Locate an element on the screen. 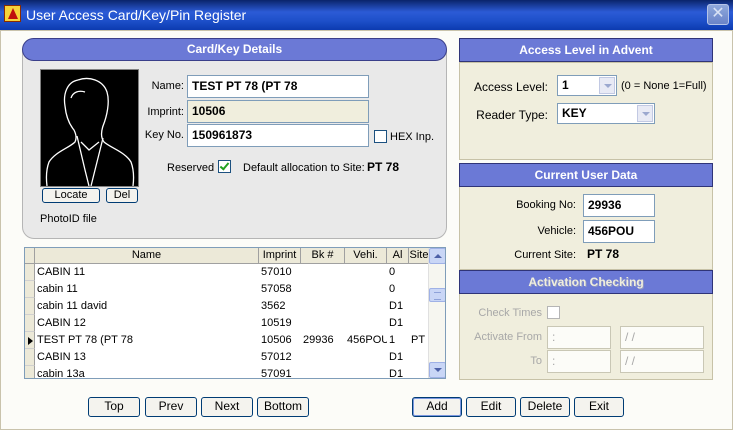 This screenshot has height=430, width=733. activate-from-label: Activate From is located at coordinates (508, 337).